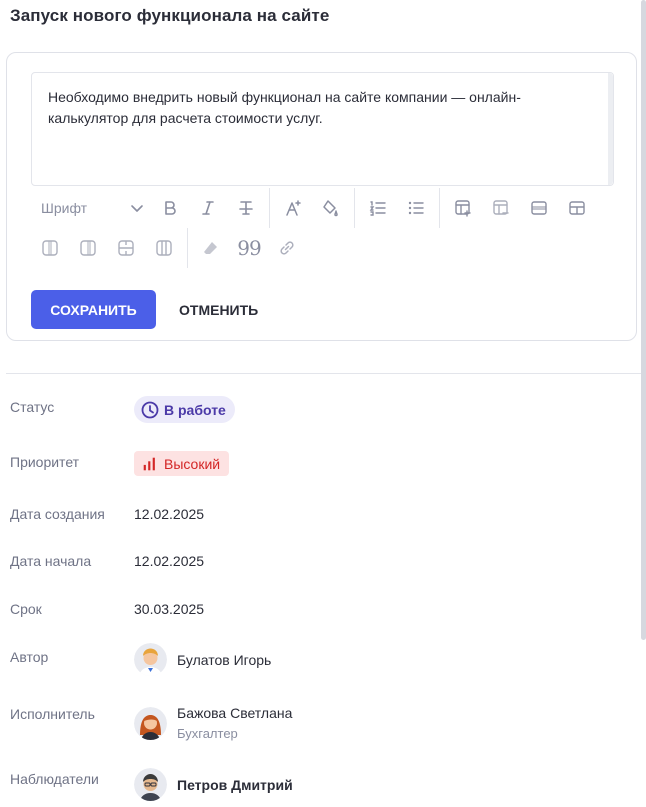 The image size is (646, 807). I want to click on status-badge: В работе, so click(184, 409).